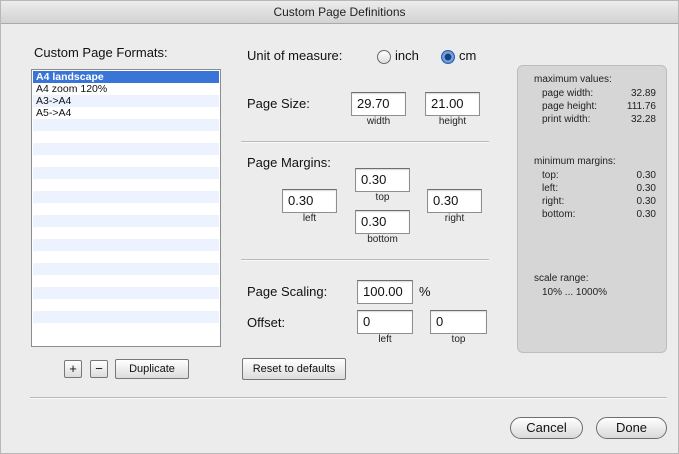 This screenshot has width=679, height=454. Describe the element at coordinates (126, 101) in the screenshot. I see `list-item: A3->A4` at that location.